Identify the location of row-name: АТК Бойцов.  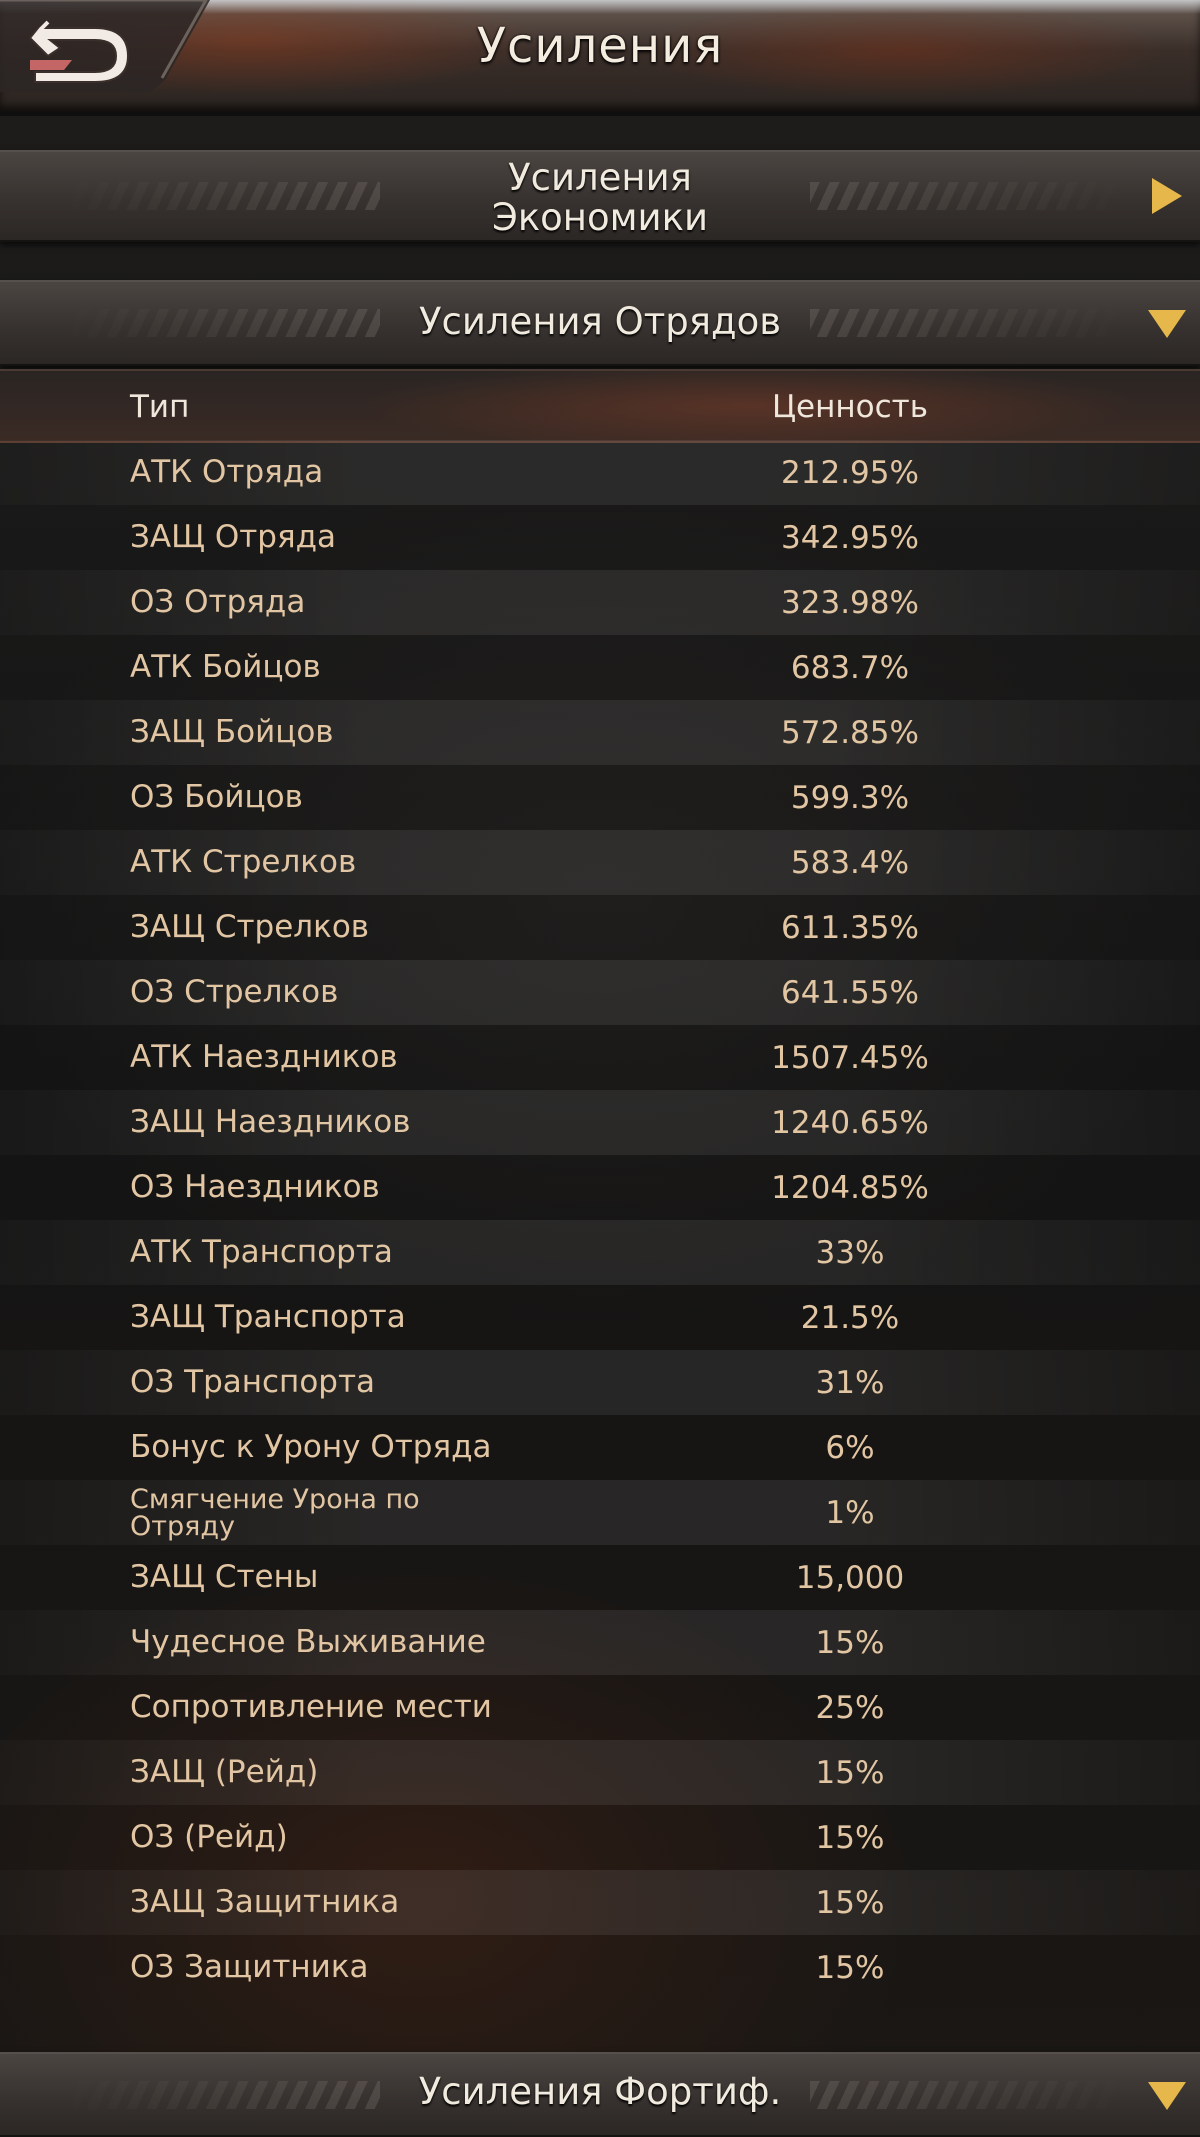
(225, 667).